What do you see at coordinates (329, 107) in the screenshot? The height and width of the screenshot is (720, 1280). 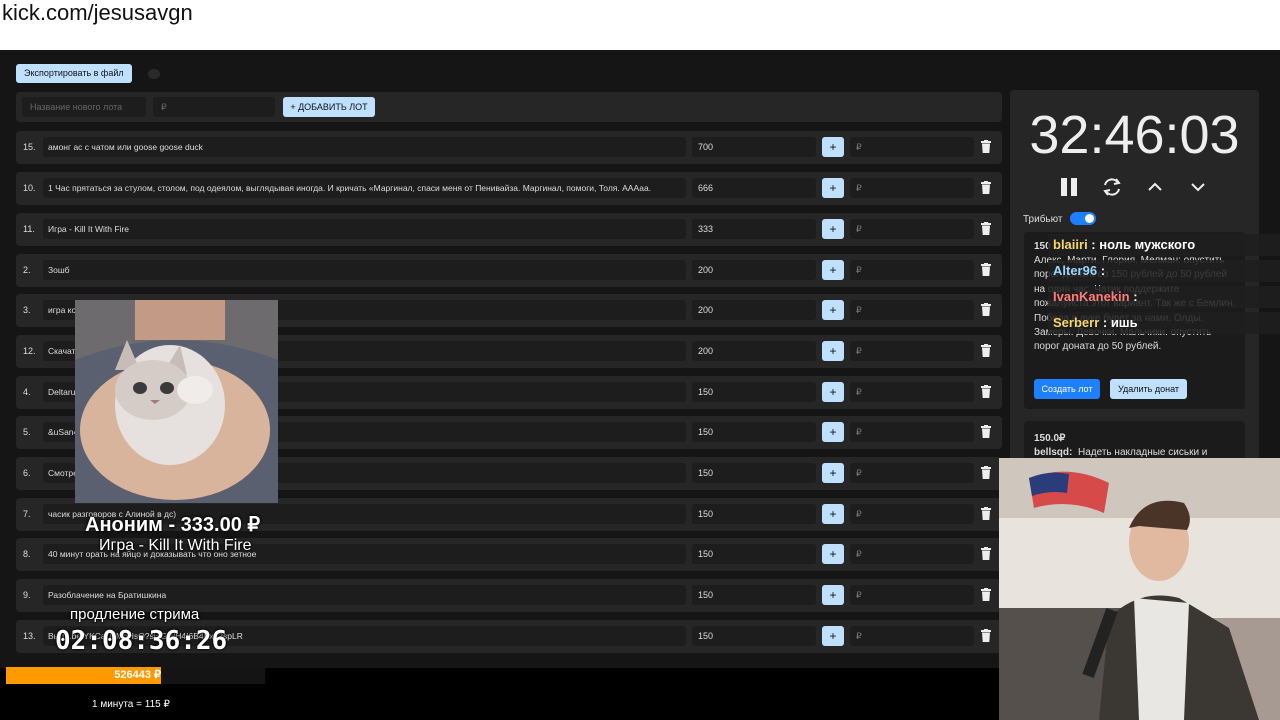 I see `add-lot-button: + ДОБАВИТЬ ЛОТ` at bounding box center [329, 107].